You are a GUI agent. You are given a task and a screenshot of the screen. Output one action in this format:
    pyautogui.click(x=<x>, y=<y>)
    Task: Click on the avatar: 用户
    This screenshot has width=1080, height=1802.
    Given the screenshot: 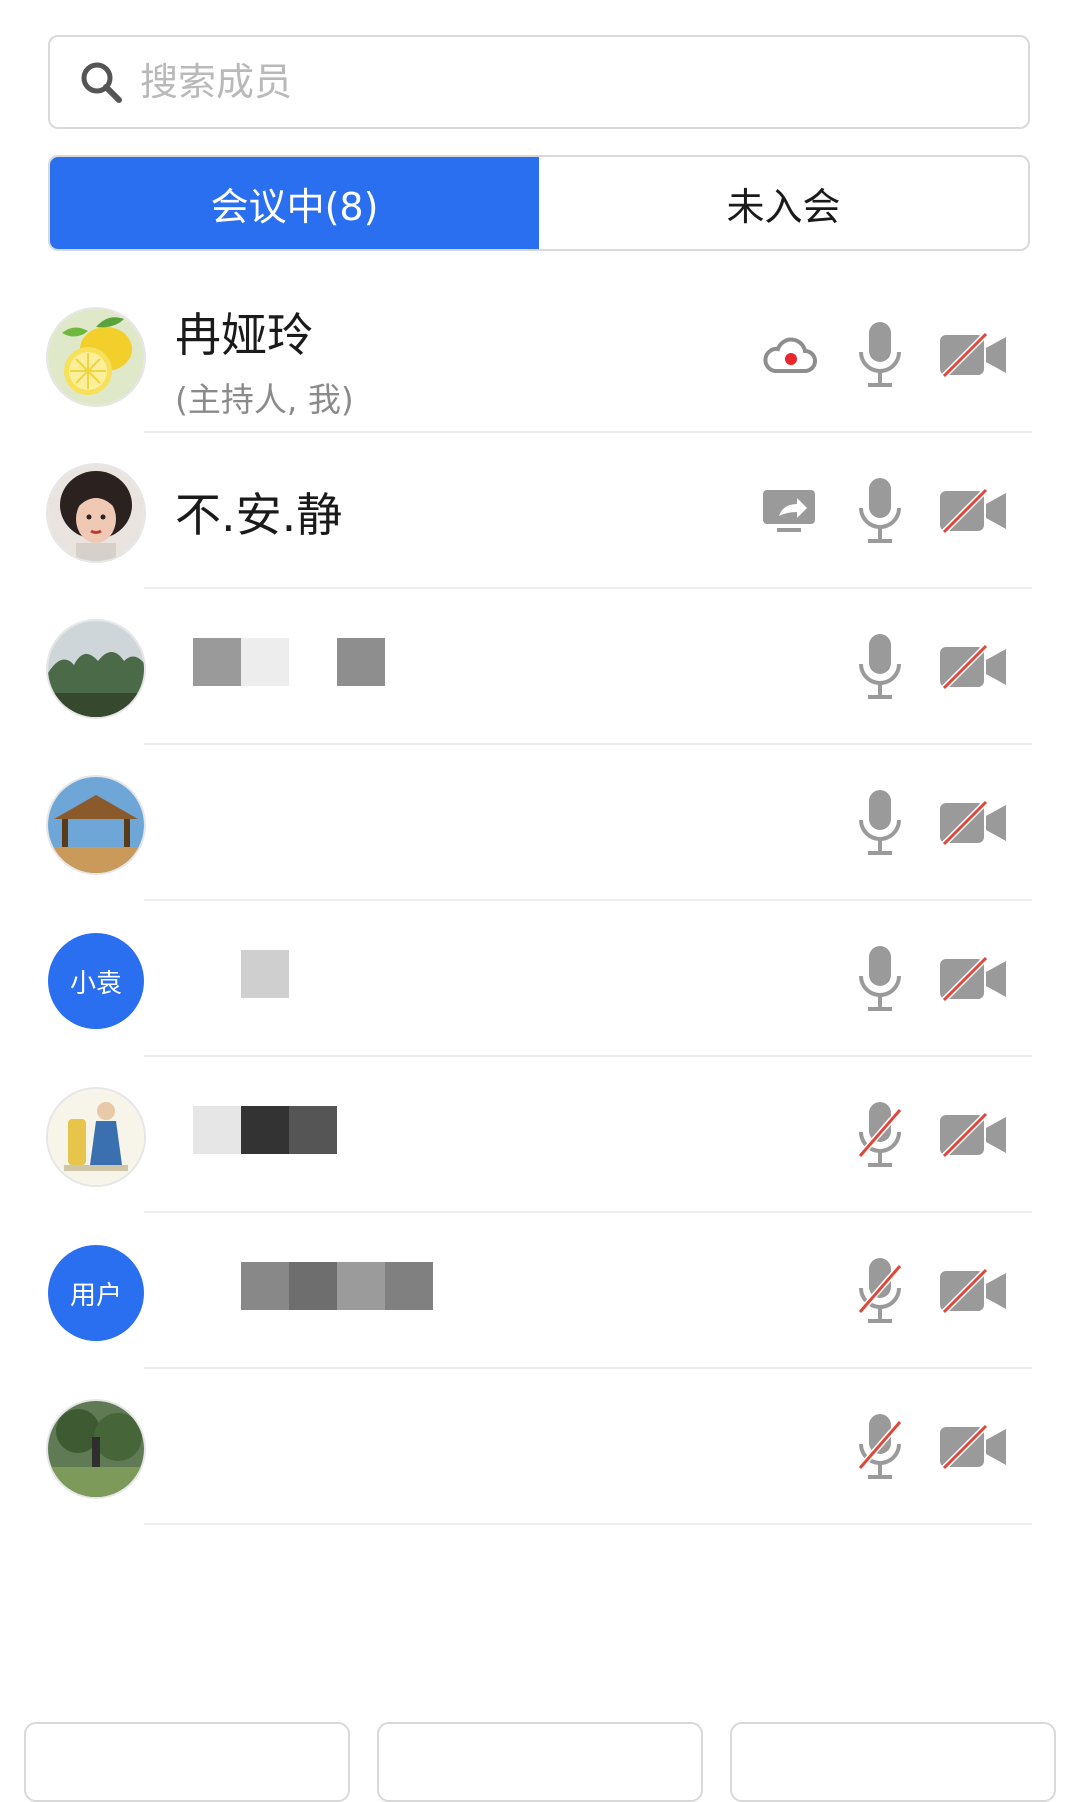 What is the action you would take?
    pyautogui.click(x=96, y=1293)
    